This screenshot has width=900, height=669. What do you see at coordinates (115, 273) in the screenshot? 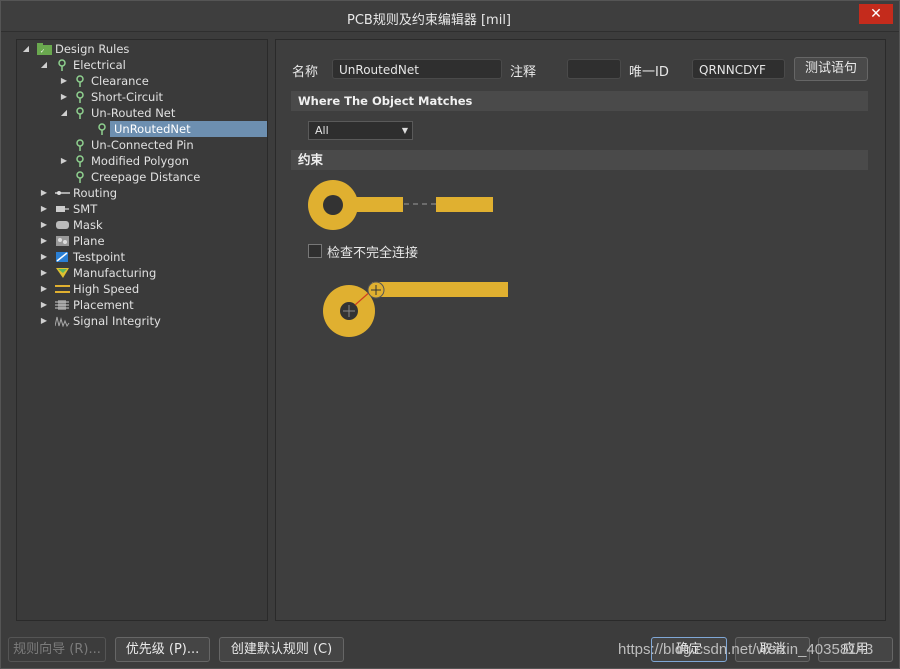
I see `tree-label: Manufacturing` at bounding box center [115, 273].